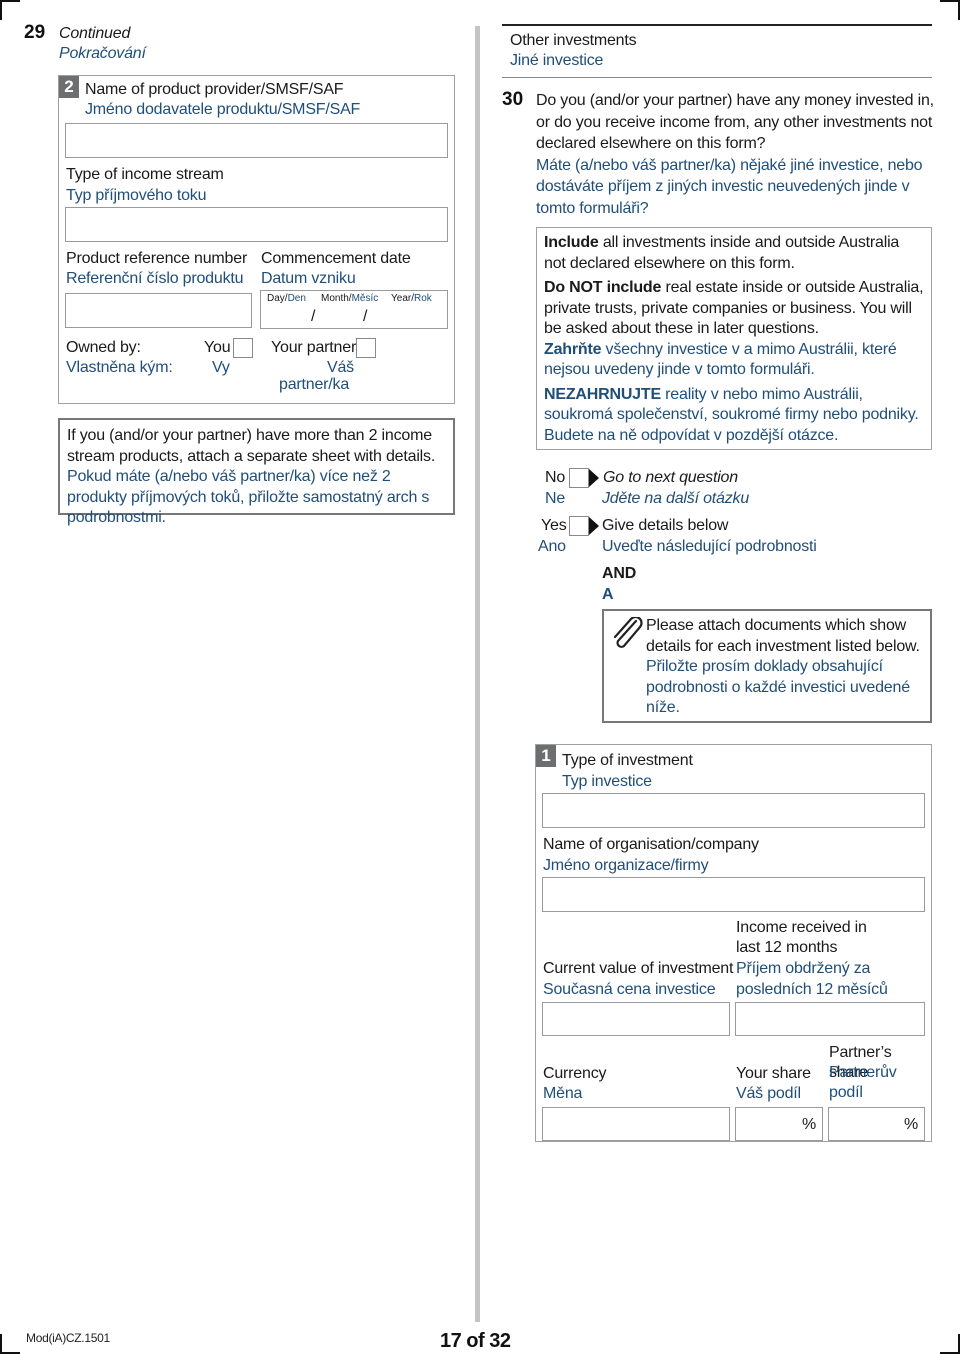 The height and width of the screenshot is (1354, 960). Describe the element at coordinates (308, 278) in the screenshot. I see `commencement-date-label-cz: Datum vzniku` at that location.